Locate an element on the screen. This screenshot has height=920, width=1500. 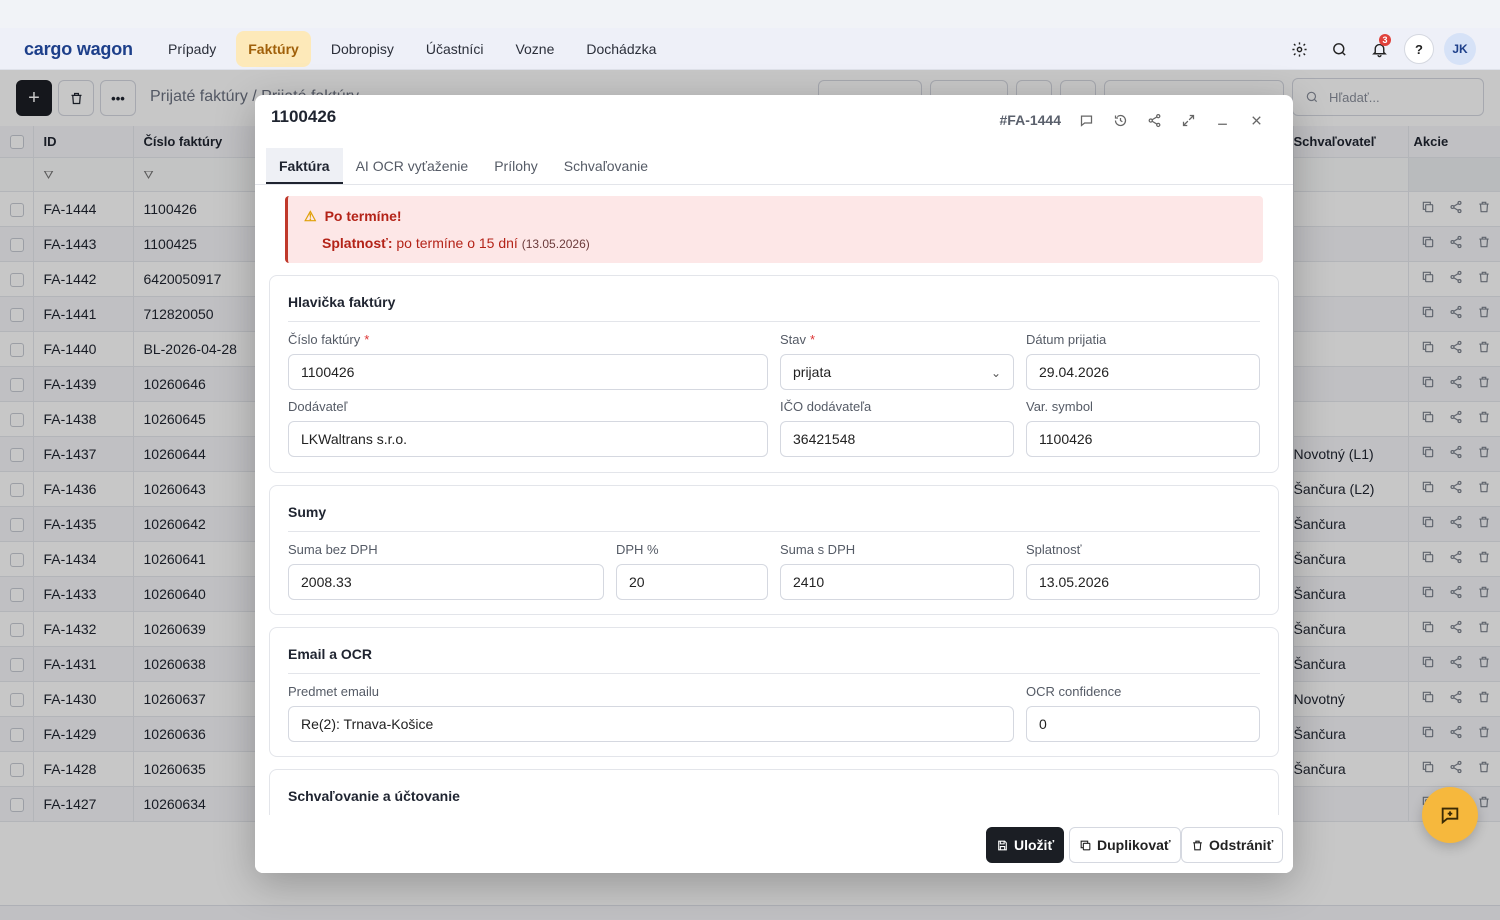
trash-icon is located at coordinates (1197, 845).